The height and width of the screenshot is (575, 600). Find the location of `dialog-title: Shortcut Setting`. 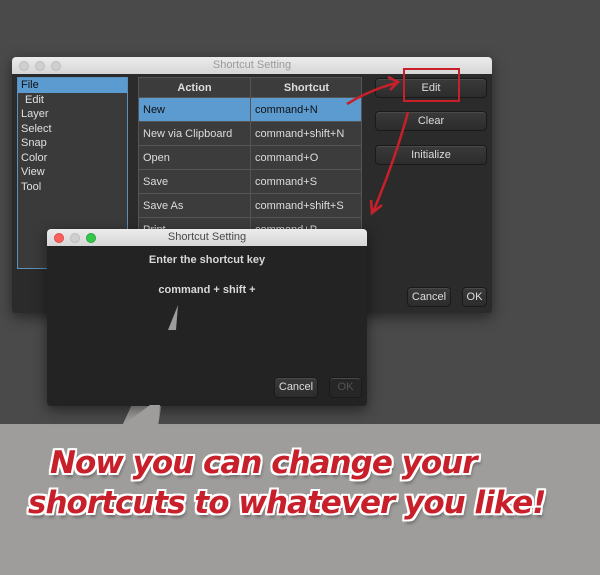

dialog-title: Shortcut Setting is located at coordinates (207, 237).